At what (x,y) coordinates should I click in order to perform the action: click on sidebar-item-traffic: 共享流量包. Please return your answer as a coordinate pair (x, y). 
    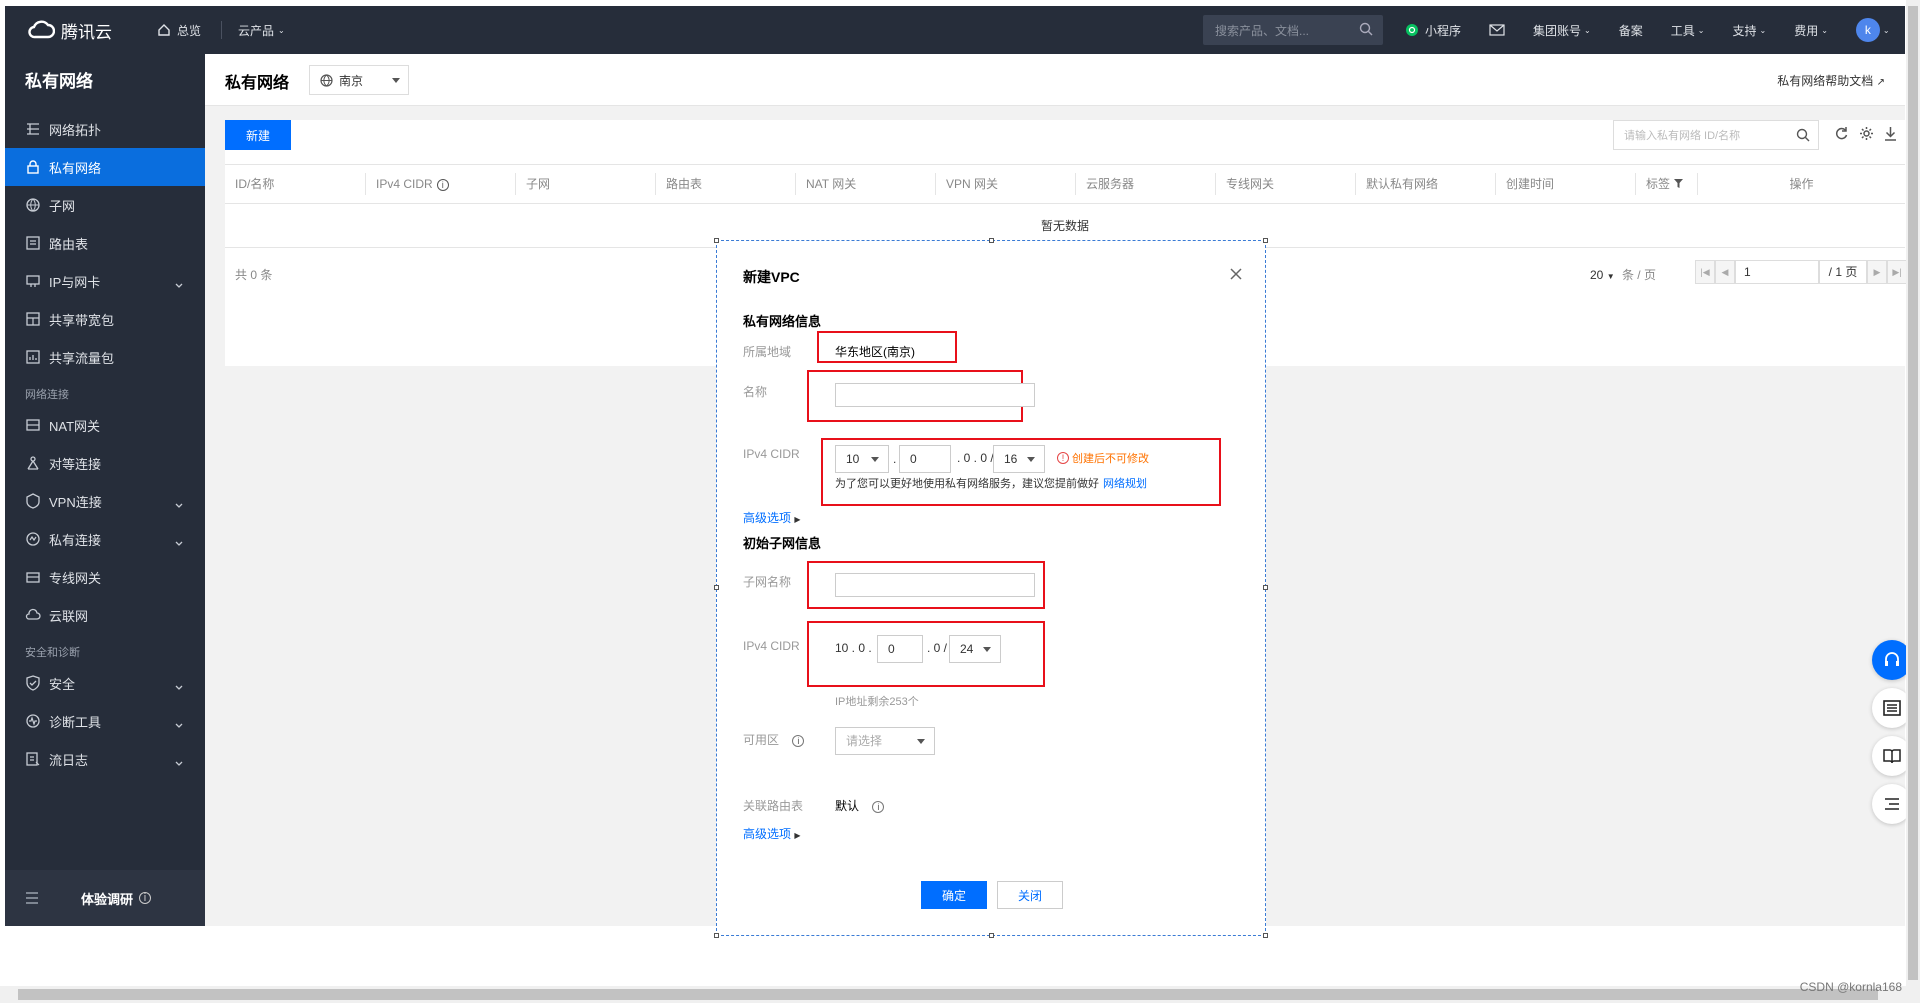
    Looking at the image, I should click on (105, 357).